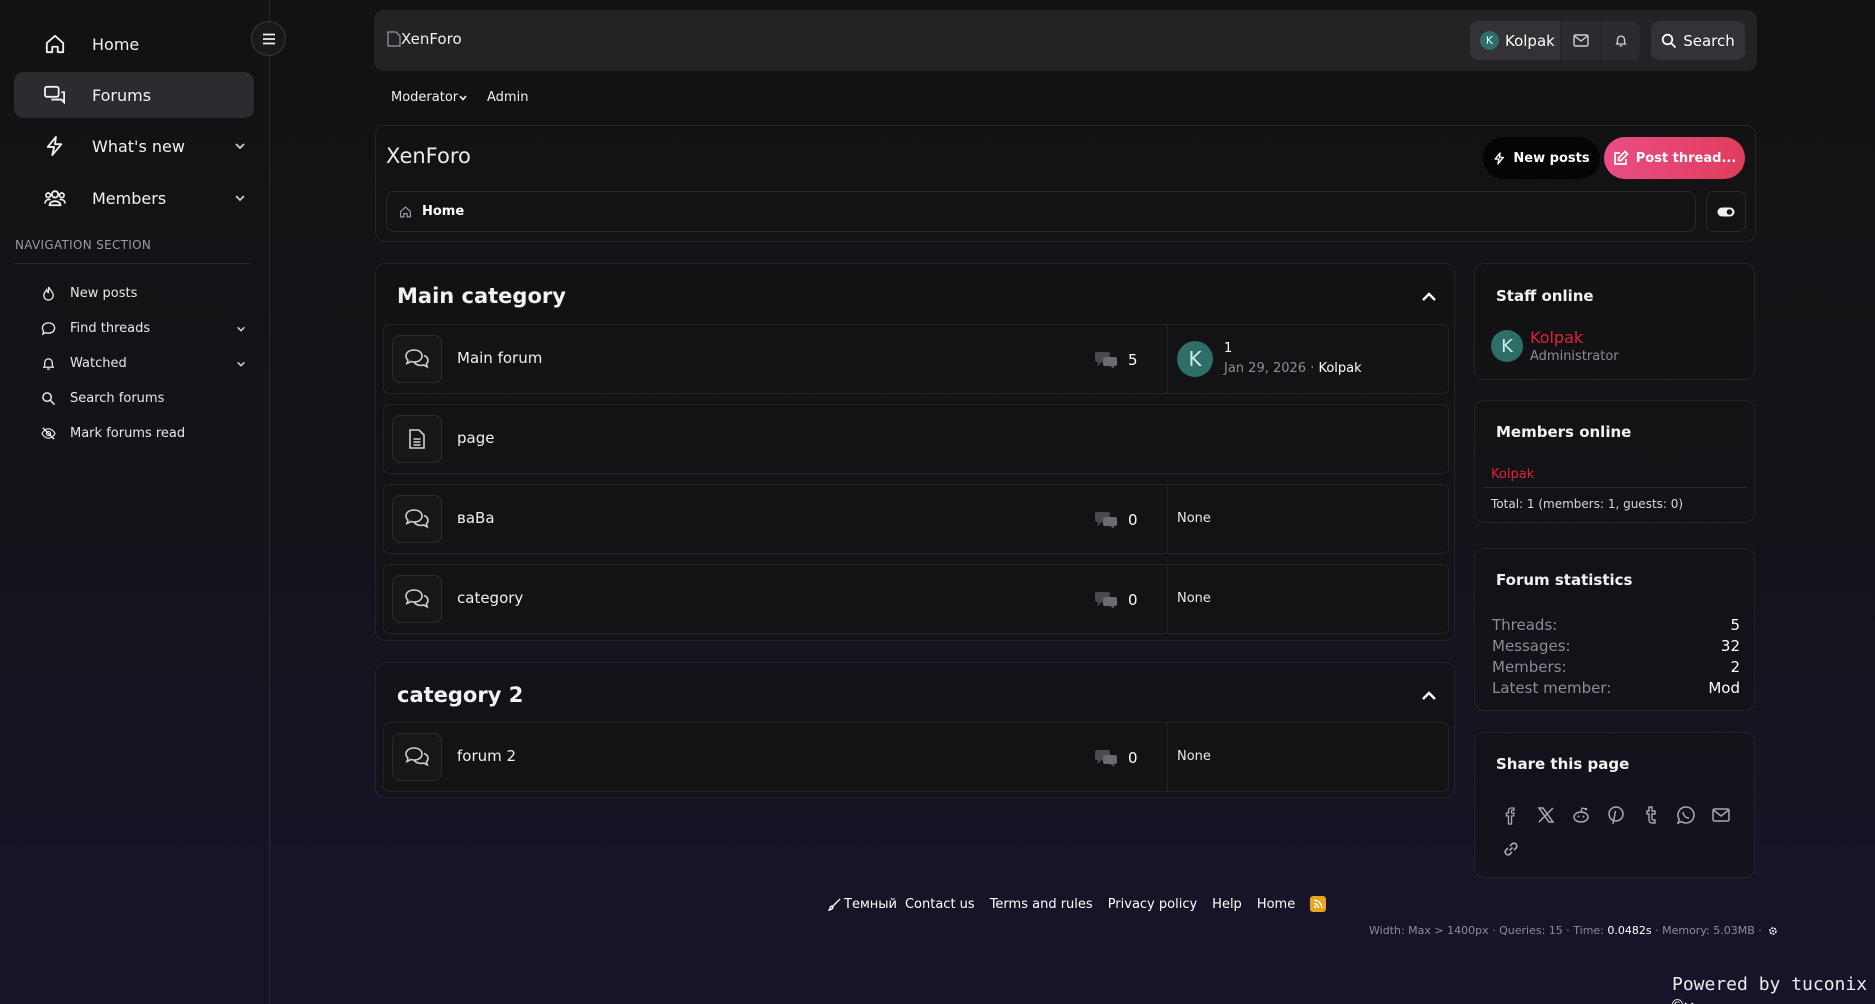 This screenshot has width=1875, height=1004. What do you see at coordinates (916, 599) in the screenshot?
I see `forum-row: category 0 None` at bounding box center [916, 599].